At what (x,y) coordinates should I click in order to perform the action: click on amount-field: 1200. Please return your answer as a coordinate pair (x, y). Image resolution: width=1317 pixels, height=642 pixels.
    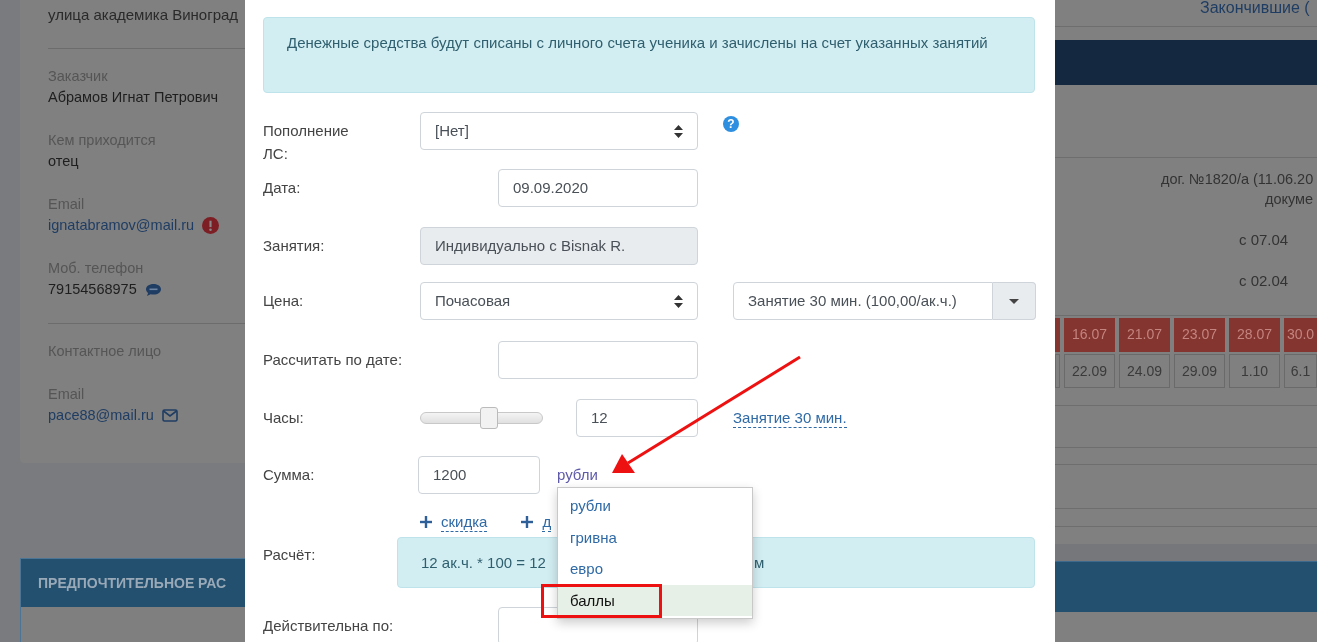
    Looking at the image, I should click on (479, 475).